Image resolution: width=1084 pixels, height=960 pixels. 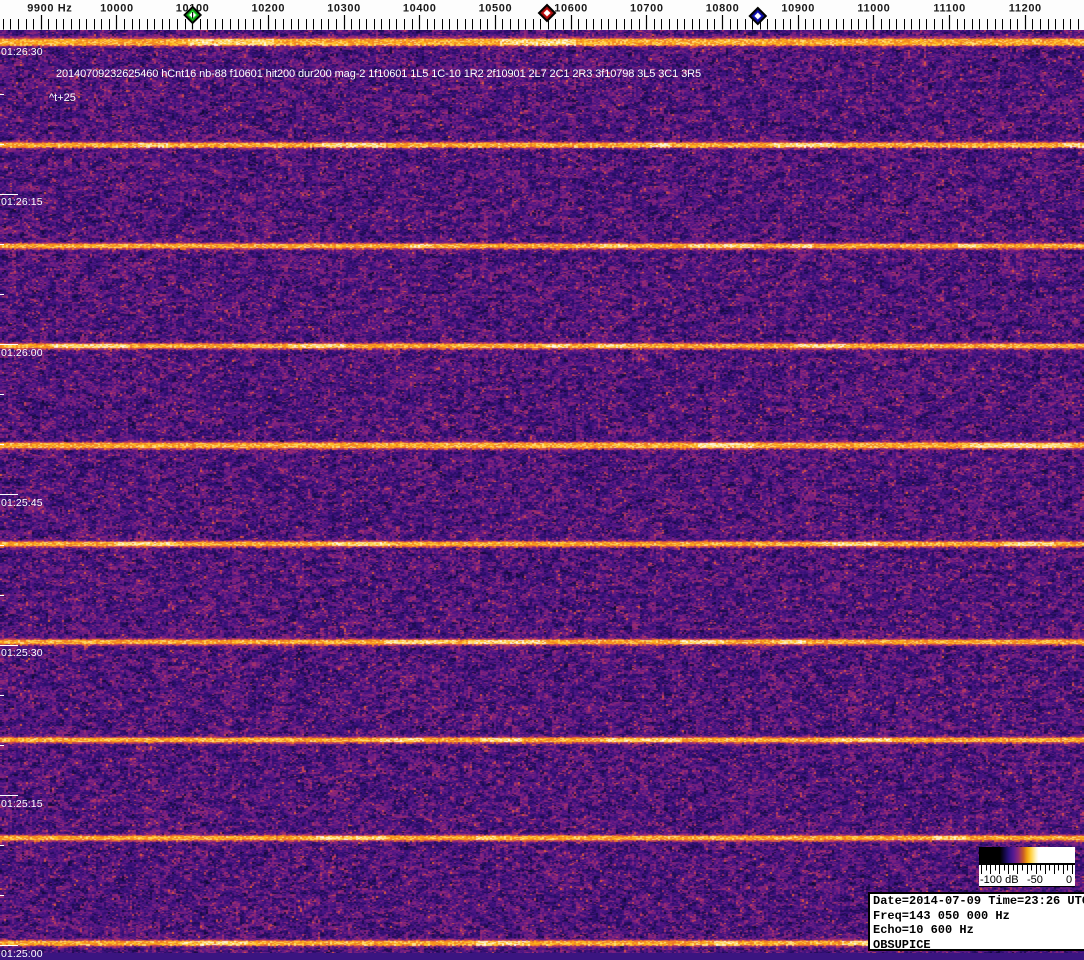 What do you see at coordinates (647, 9) in the screenshot?
I see `svg-text: 10700` at bounding box center [647, 9].